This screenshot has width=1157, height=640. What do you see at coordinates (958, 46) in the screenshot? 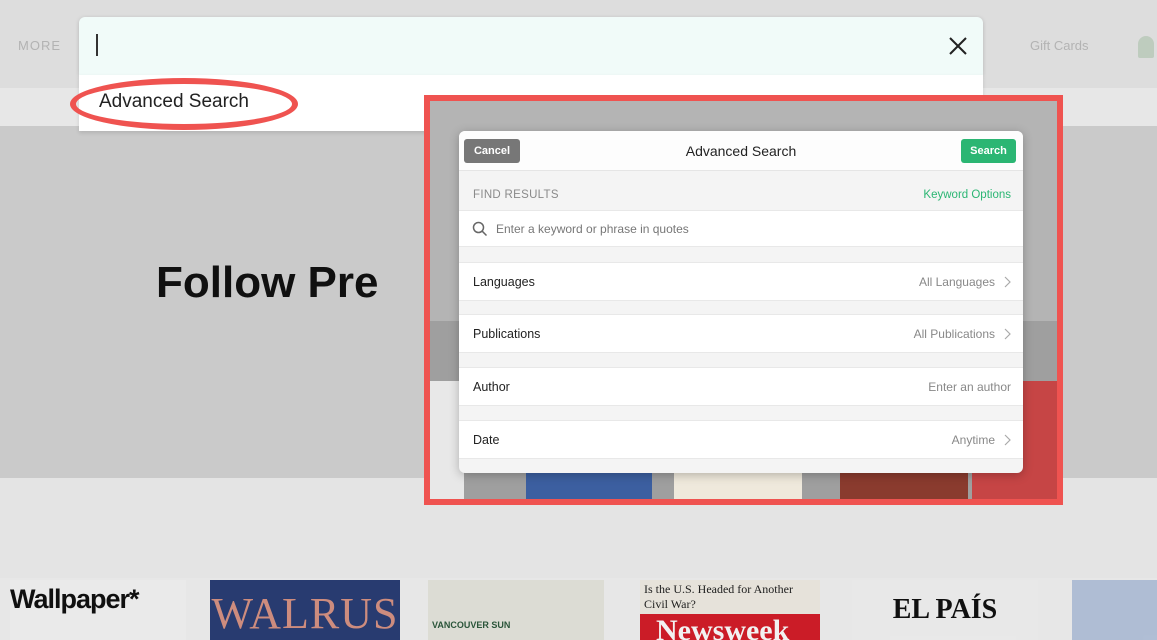
I see `close-icon` at bounding box center [958, 46].